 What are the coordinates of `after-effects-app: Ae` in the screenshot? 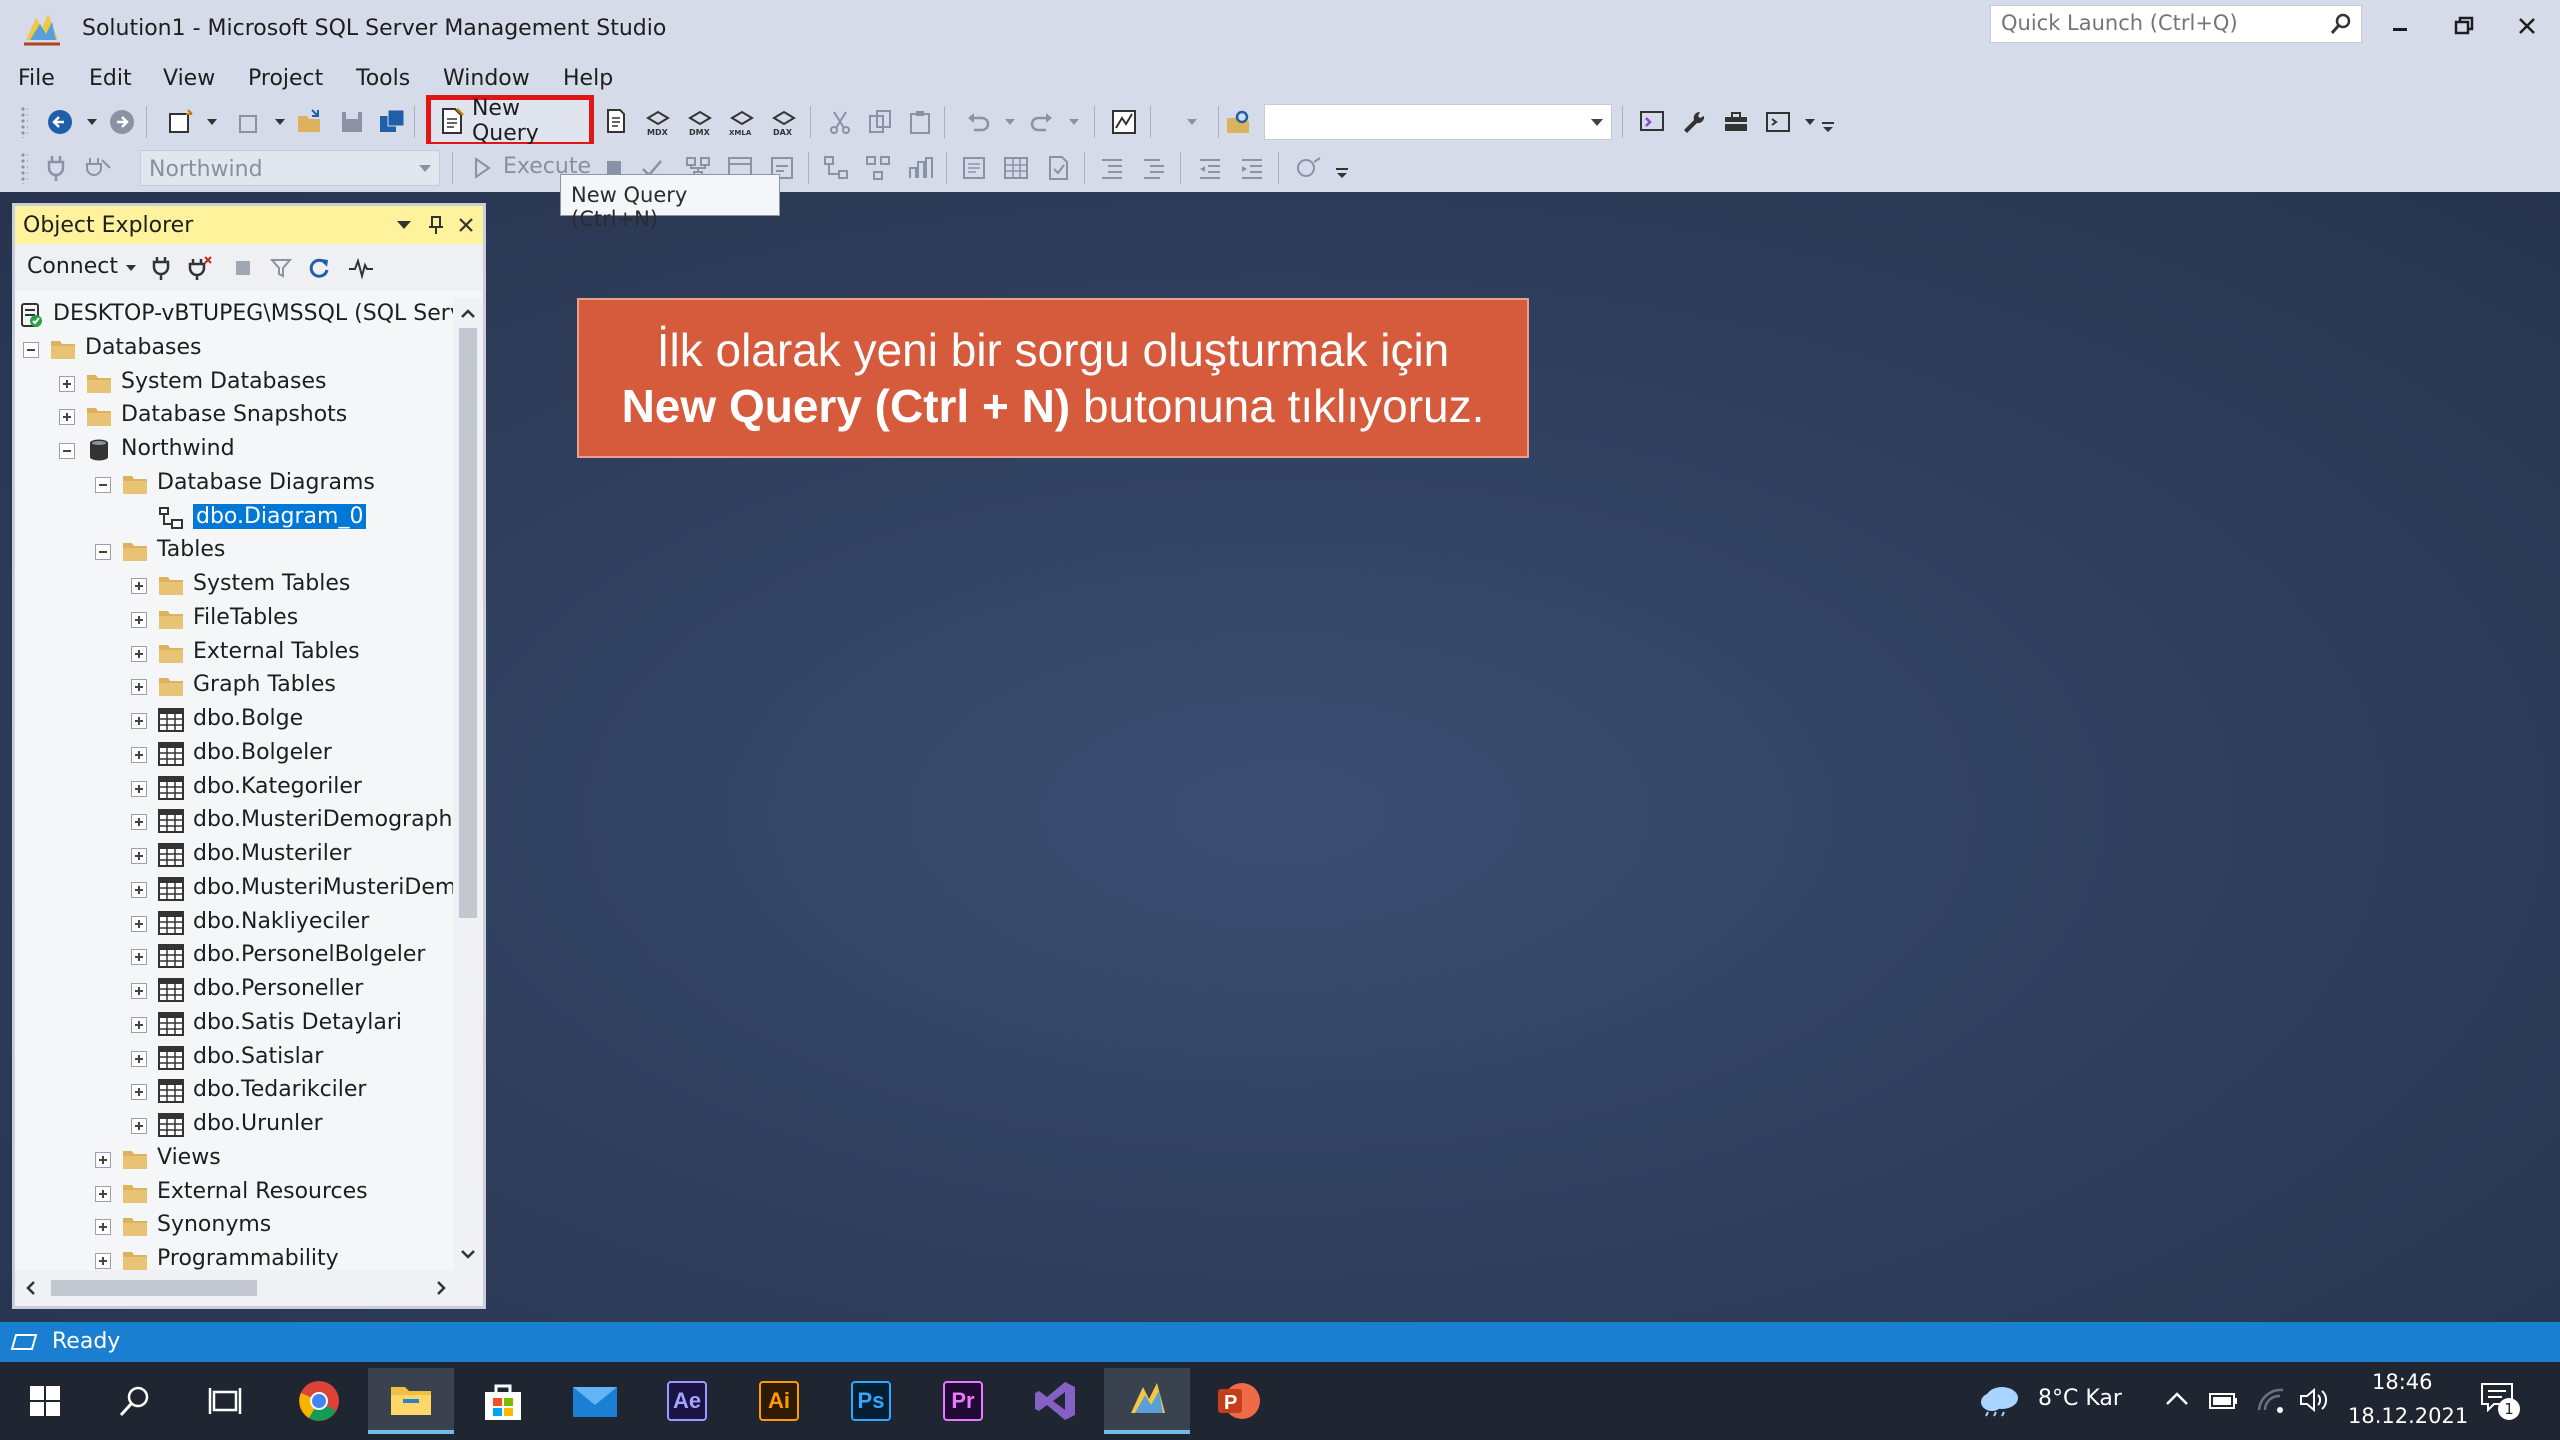 It's located at (687, 1401).